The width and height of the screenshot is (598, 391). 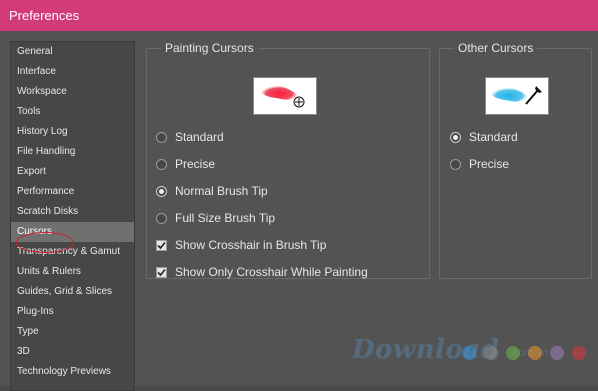 I want to click on sidebar-item-transparency-gamut: Transparency & Gamut, so click(x=72, y=252).